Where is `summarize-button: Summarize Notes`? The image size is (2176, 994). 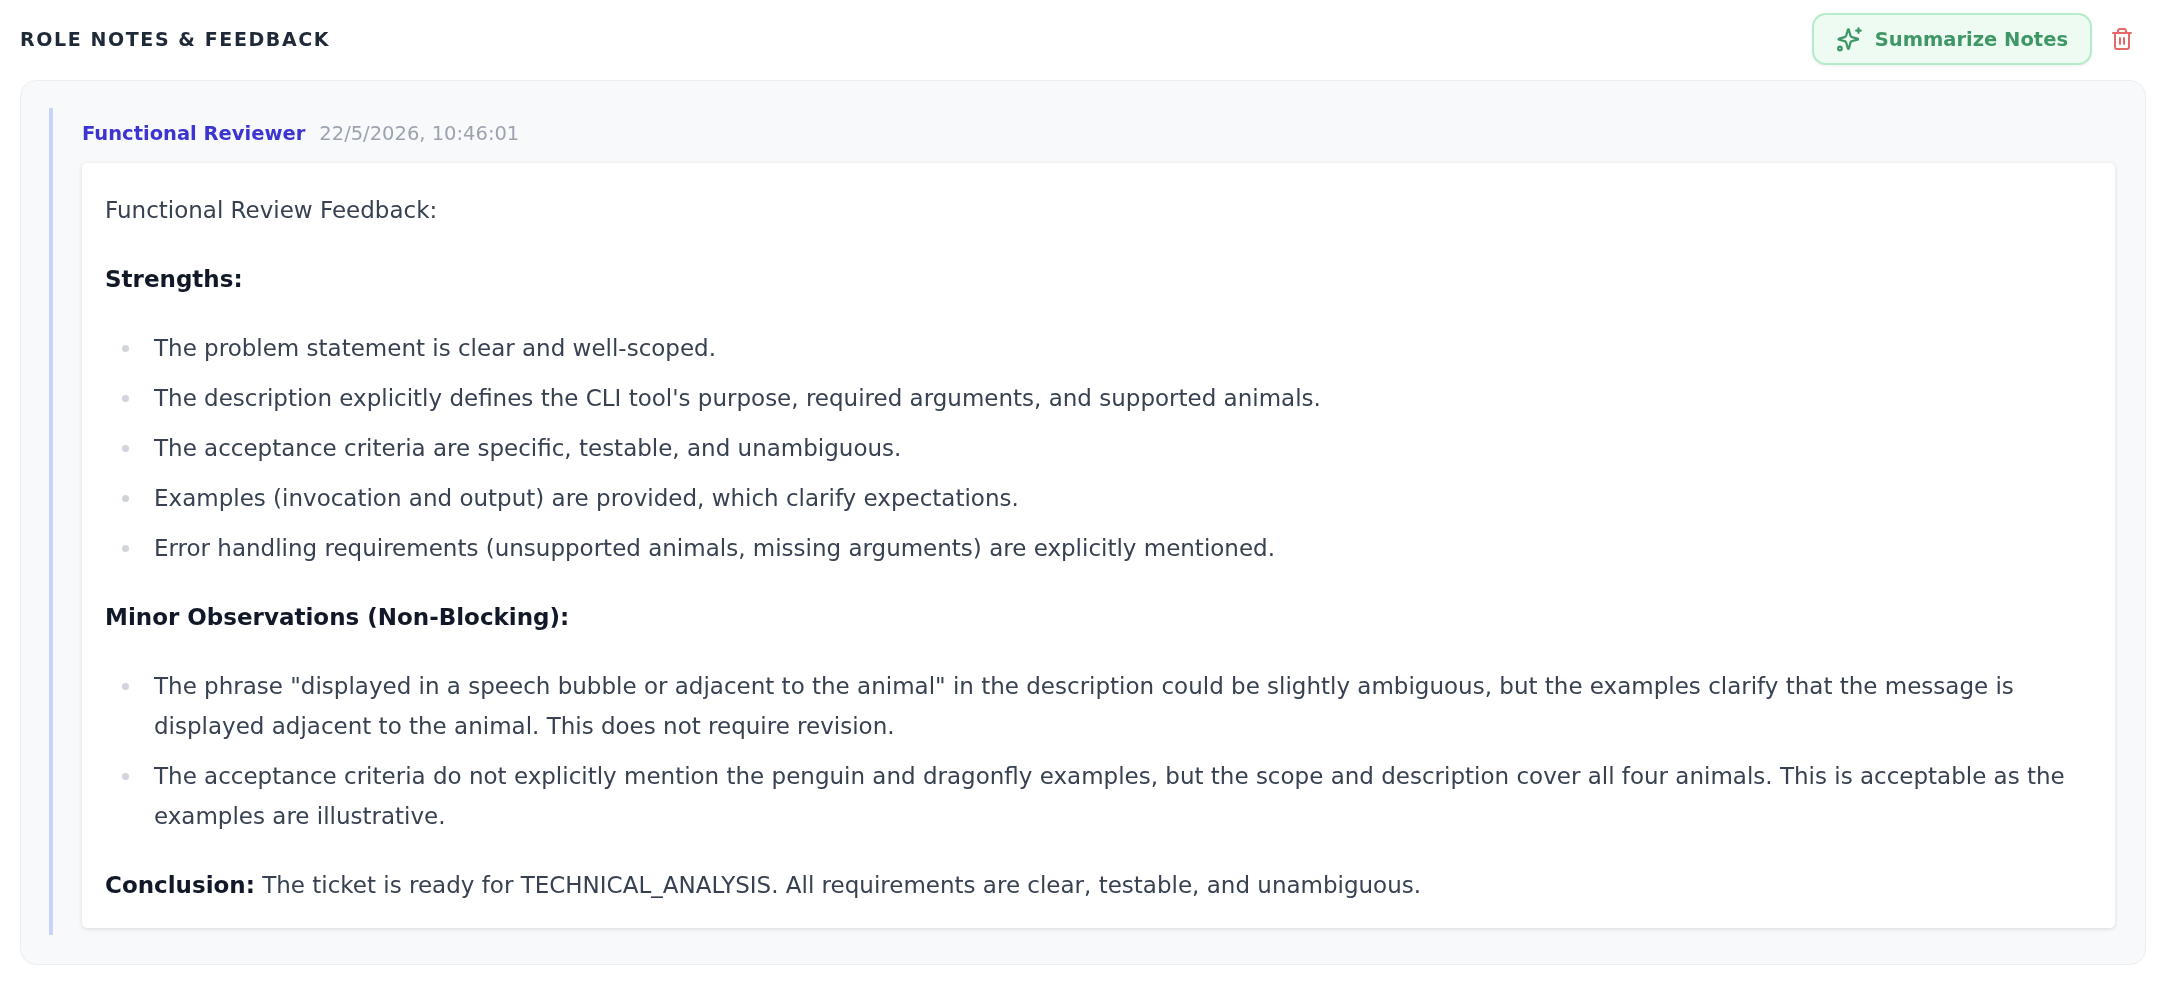 summarize-button: Summarize Notes is located at coordinates (1951, 39).